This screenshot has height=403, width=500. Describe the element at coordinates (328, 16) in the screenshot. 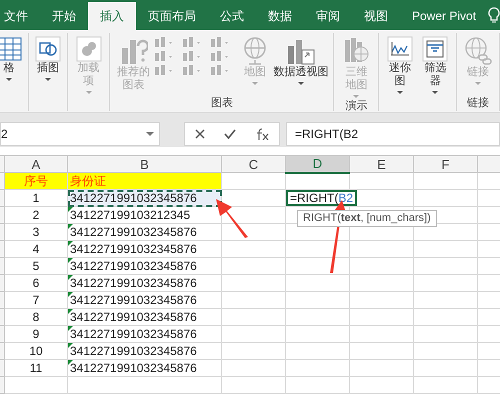

I see `ribbon-tab: 审阅` at that location.